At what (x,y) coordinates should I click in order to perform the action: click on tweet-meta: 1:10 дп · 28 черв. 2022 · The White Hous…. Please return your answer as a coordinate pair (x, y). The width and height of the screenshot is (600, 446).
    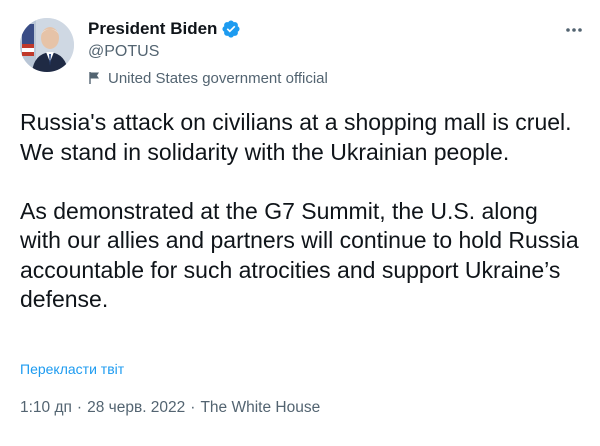
    Looking at the image, I should click on (170, 408).